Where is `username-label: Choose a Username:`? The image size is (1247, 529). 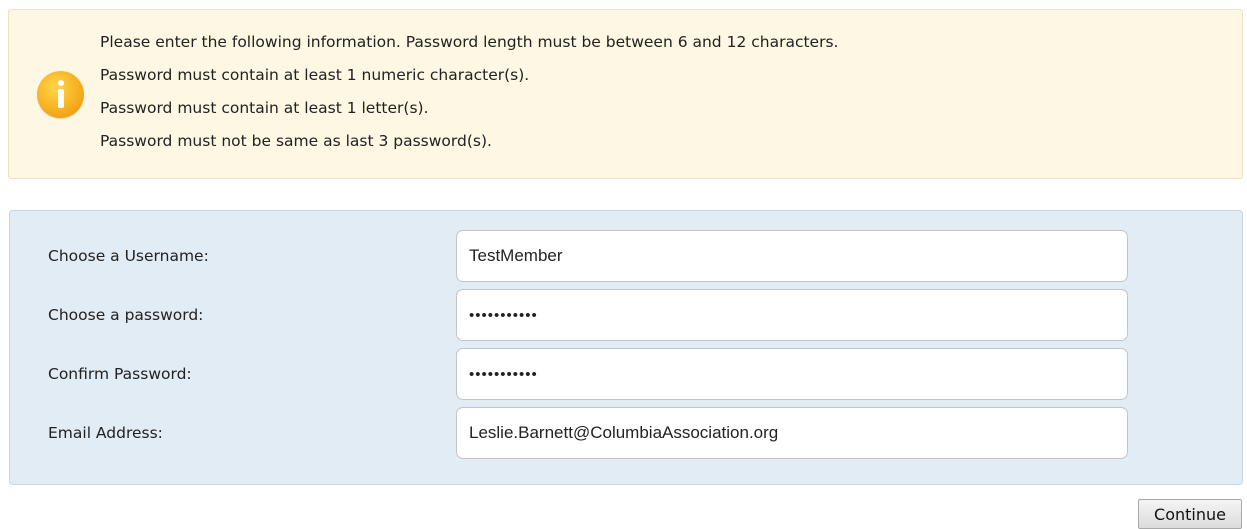
username-label: Choose a Username: is located at coordinates (128, 256).